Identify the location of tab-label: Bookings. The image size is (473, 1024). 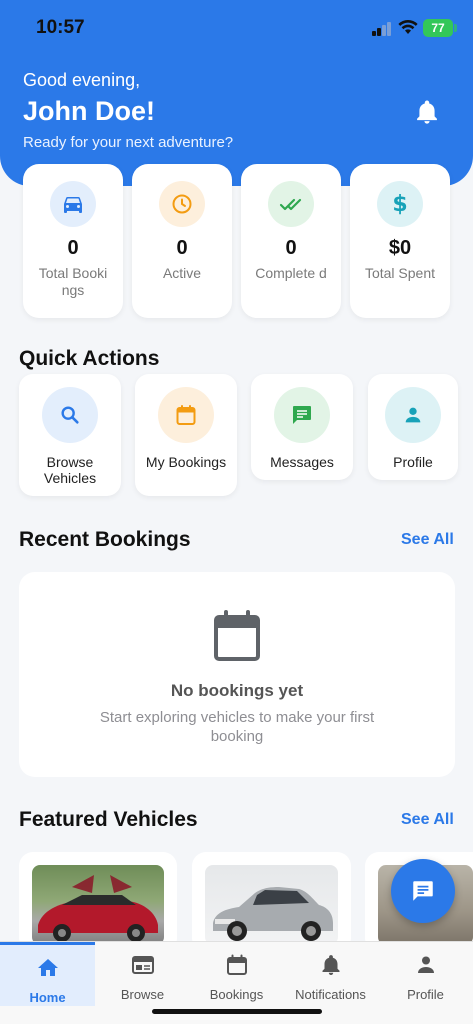
(236, 994).